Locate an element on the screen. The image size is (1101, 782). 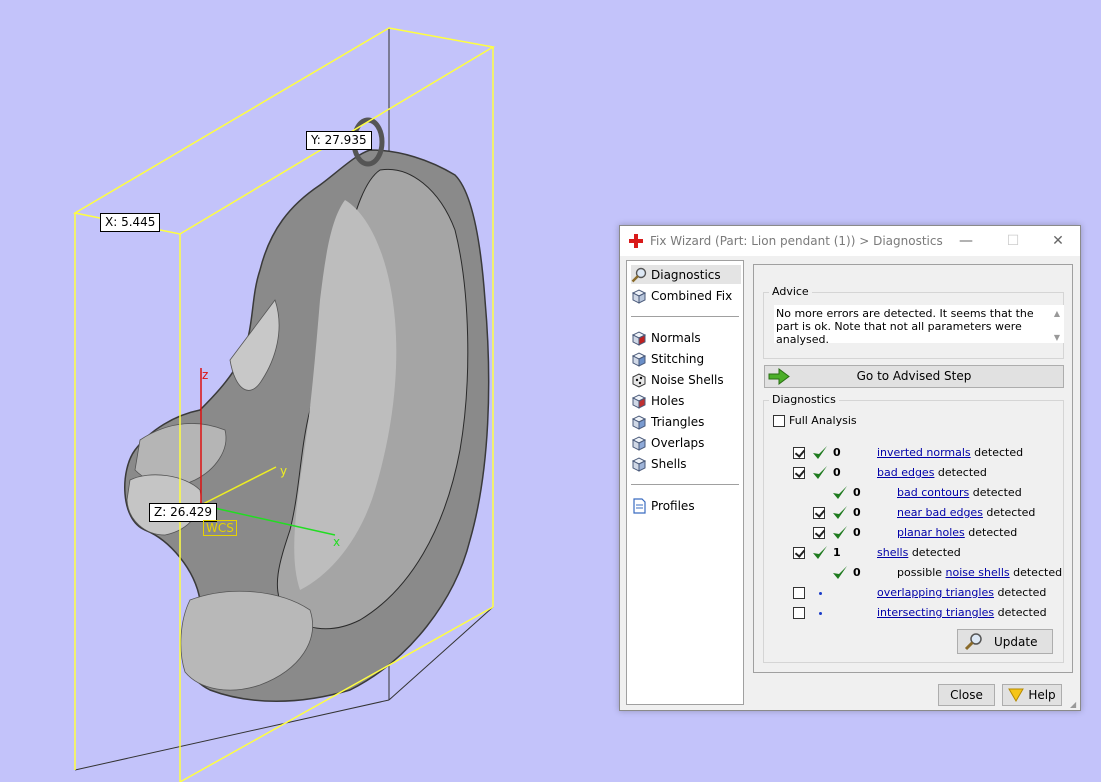
wcs-label: WCS is located at coordinates (220, 528).